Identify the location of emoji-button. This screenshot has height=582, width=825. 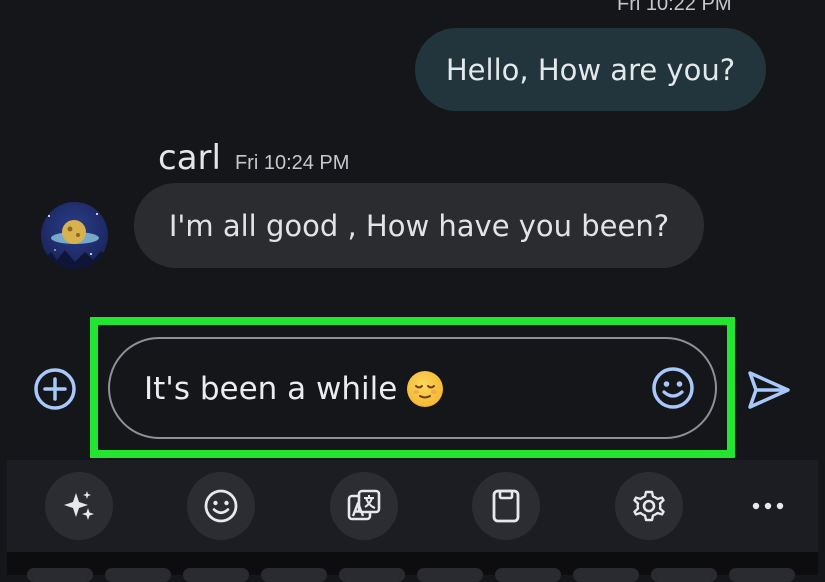
(673, 388).